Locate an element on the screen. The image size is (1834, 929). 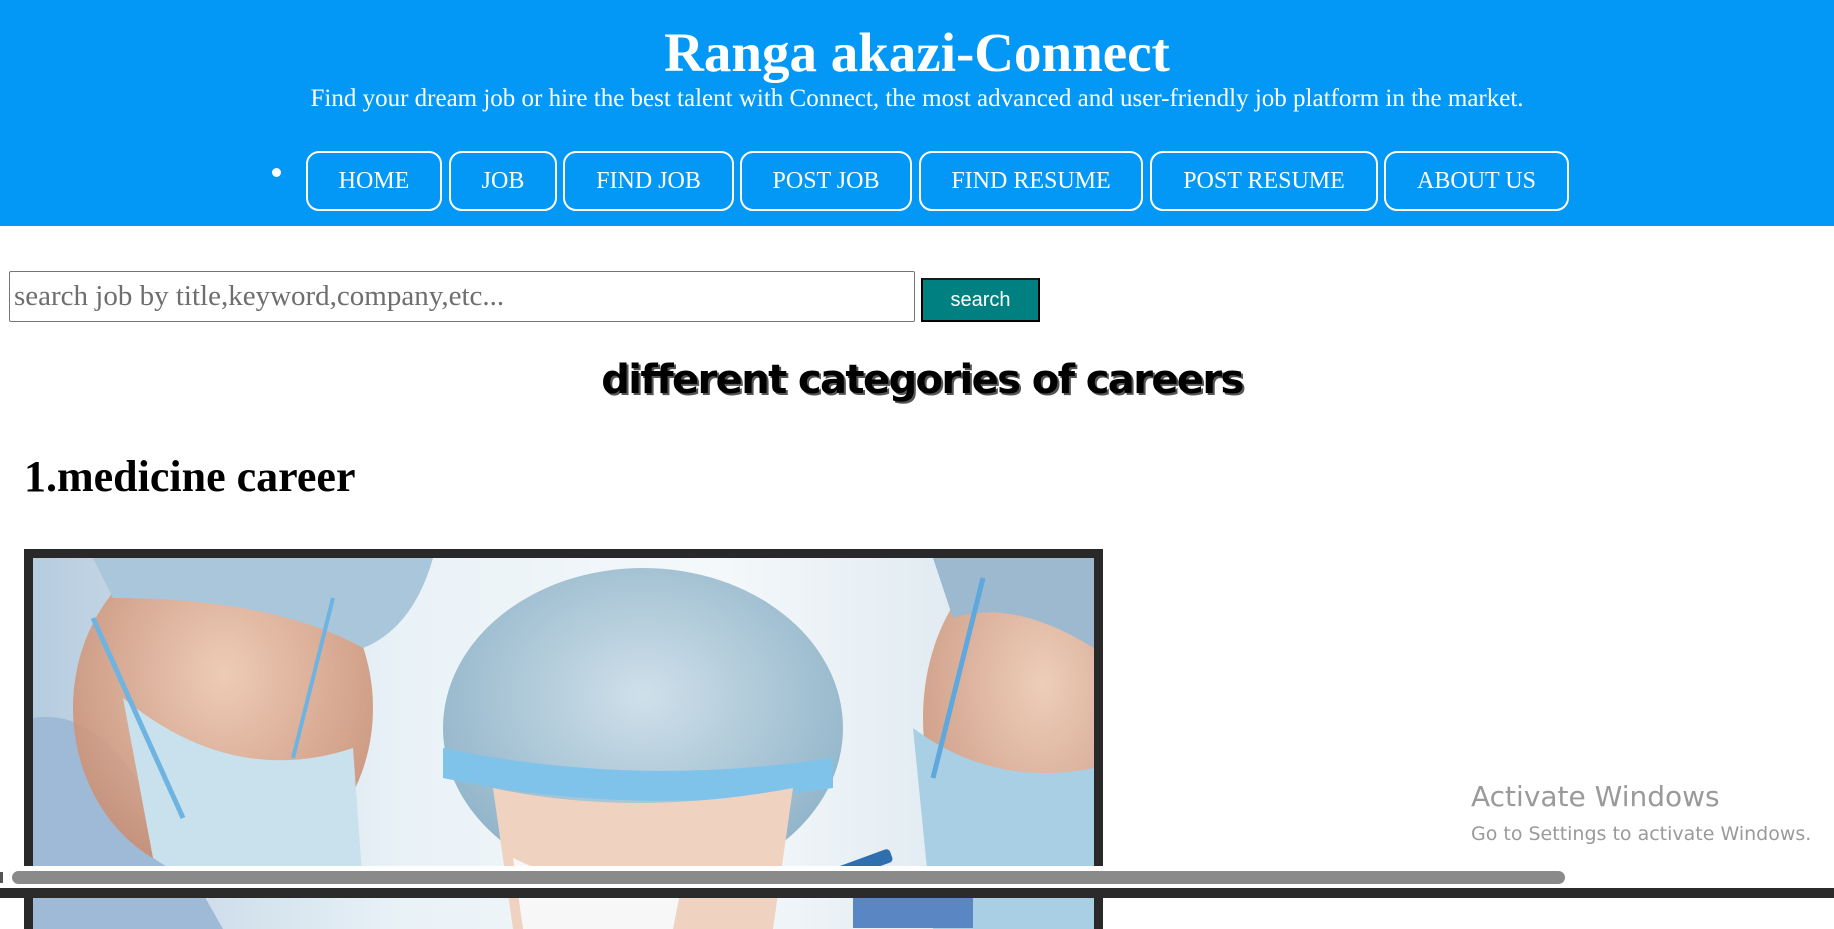
site-title: Ranga akazi-Connect is located at coordinates (917, 52).